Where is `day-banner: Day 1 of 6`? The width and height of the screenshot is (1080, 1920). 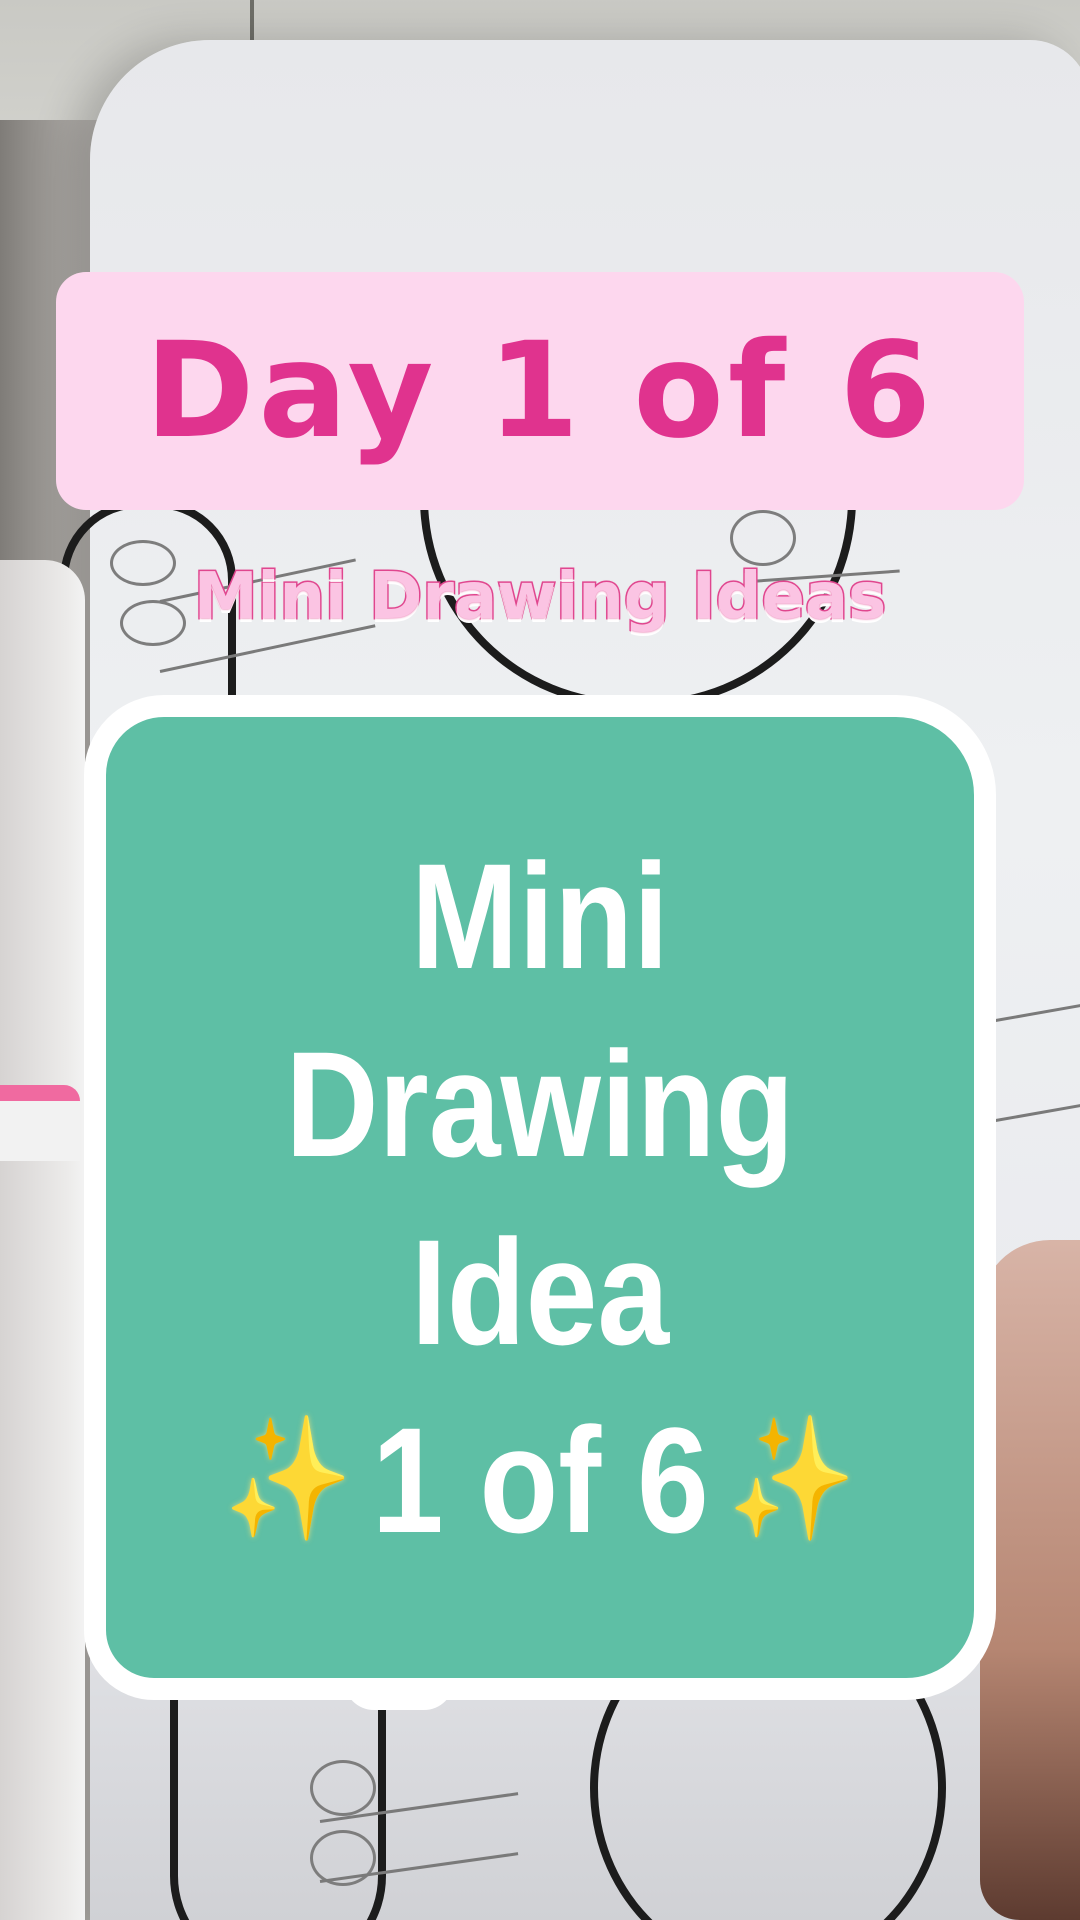 day-banner: Day 1 of 6 is located at coordinates (540, 391).